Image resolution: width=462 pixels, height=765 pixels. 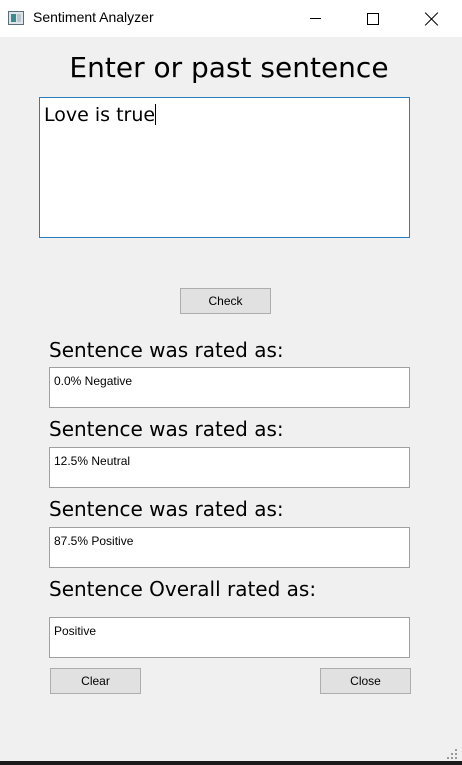 What do you see at coordinates (95, 681) in the screenshot?
I see `clear-button: Clear` at bounding box center [95, 681].